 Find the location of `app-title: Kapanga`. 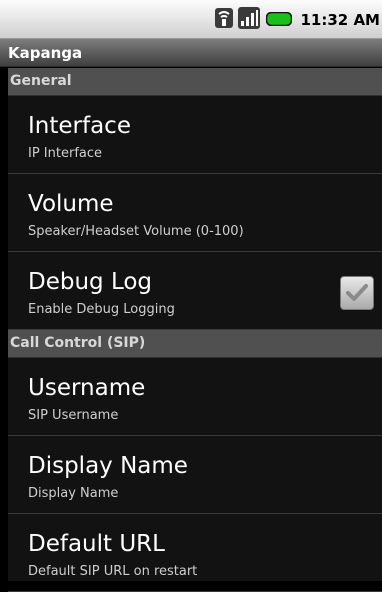

app-title: Kapanga is located at coordinates (45, 53).